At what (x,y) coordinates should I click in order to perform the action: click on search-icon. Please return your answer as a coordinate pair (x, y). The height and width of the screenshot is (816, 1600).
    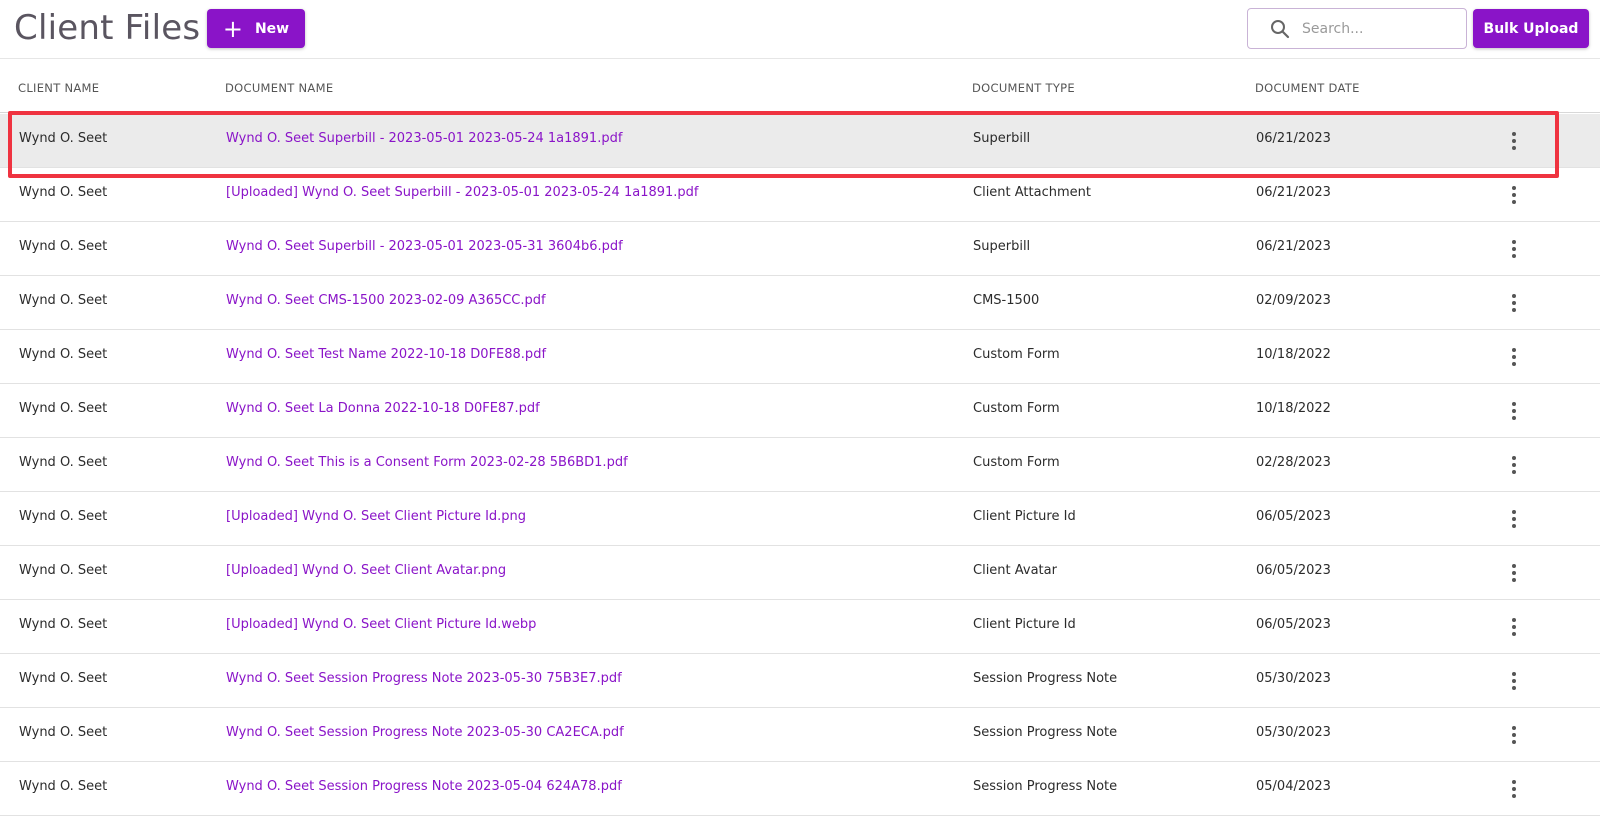
    Looking at the image, I should click on (1280, 28).